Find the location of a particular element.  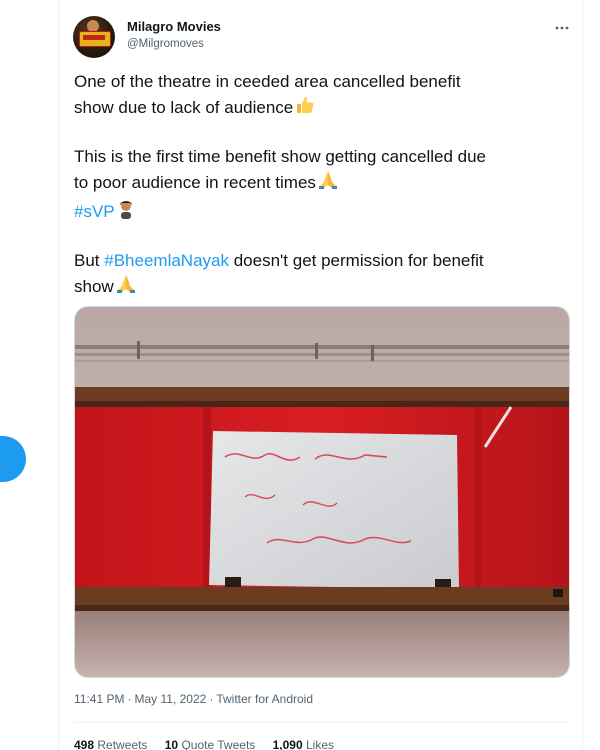

avatar-logo-band is located at coordinates (94, 37).